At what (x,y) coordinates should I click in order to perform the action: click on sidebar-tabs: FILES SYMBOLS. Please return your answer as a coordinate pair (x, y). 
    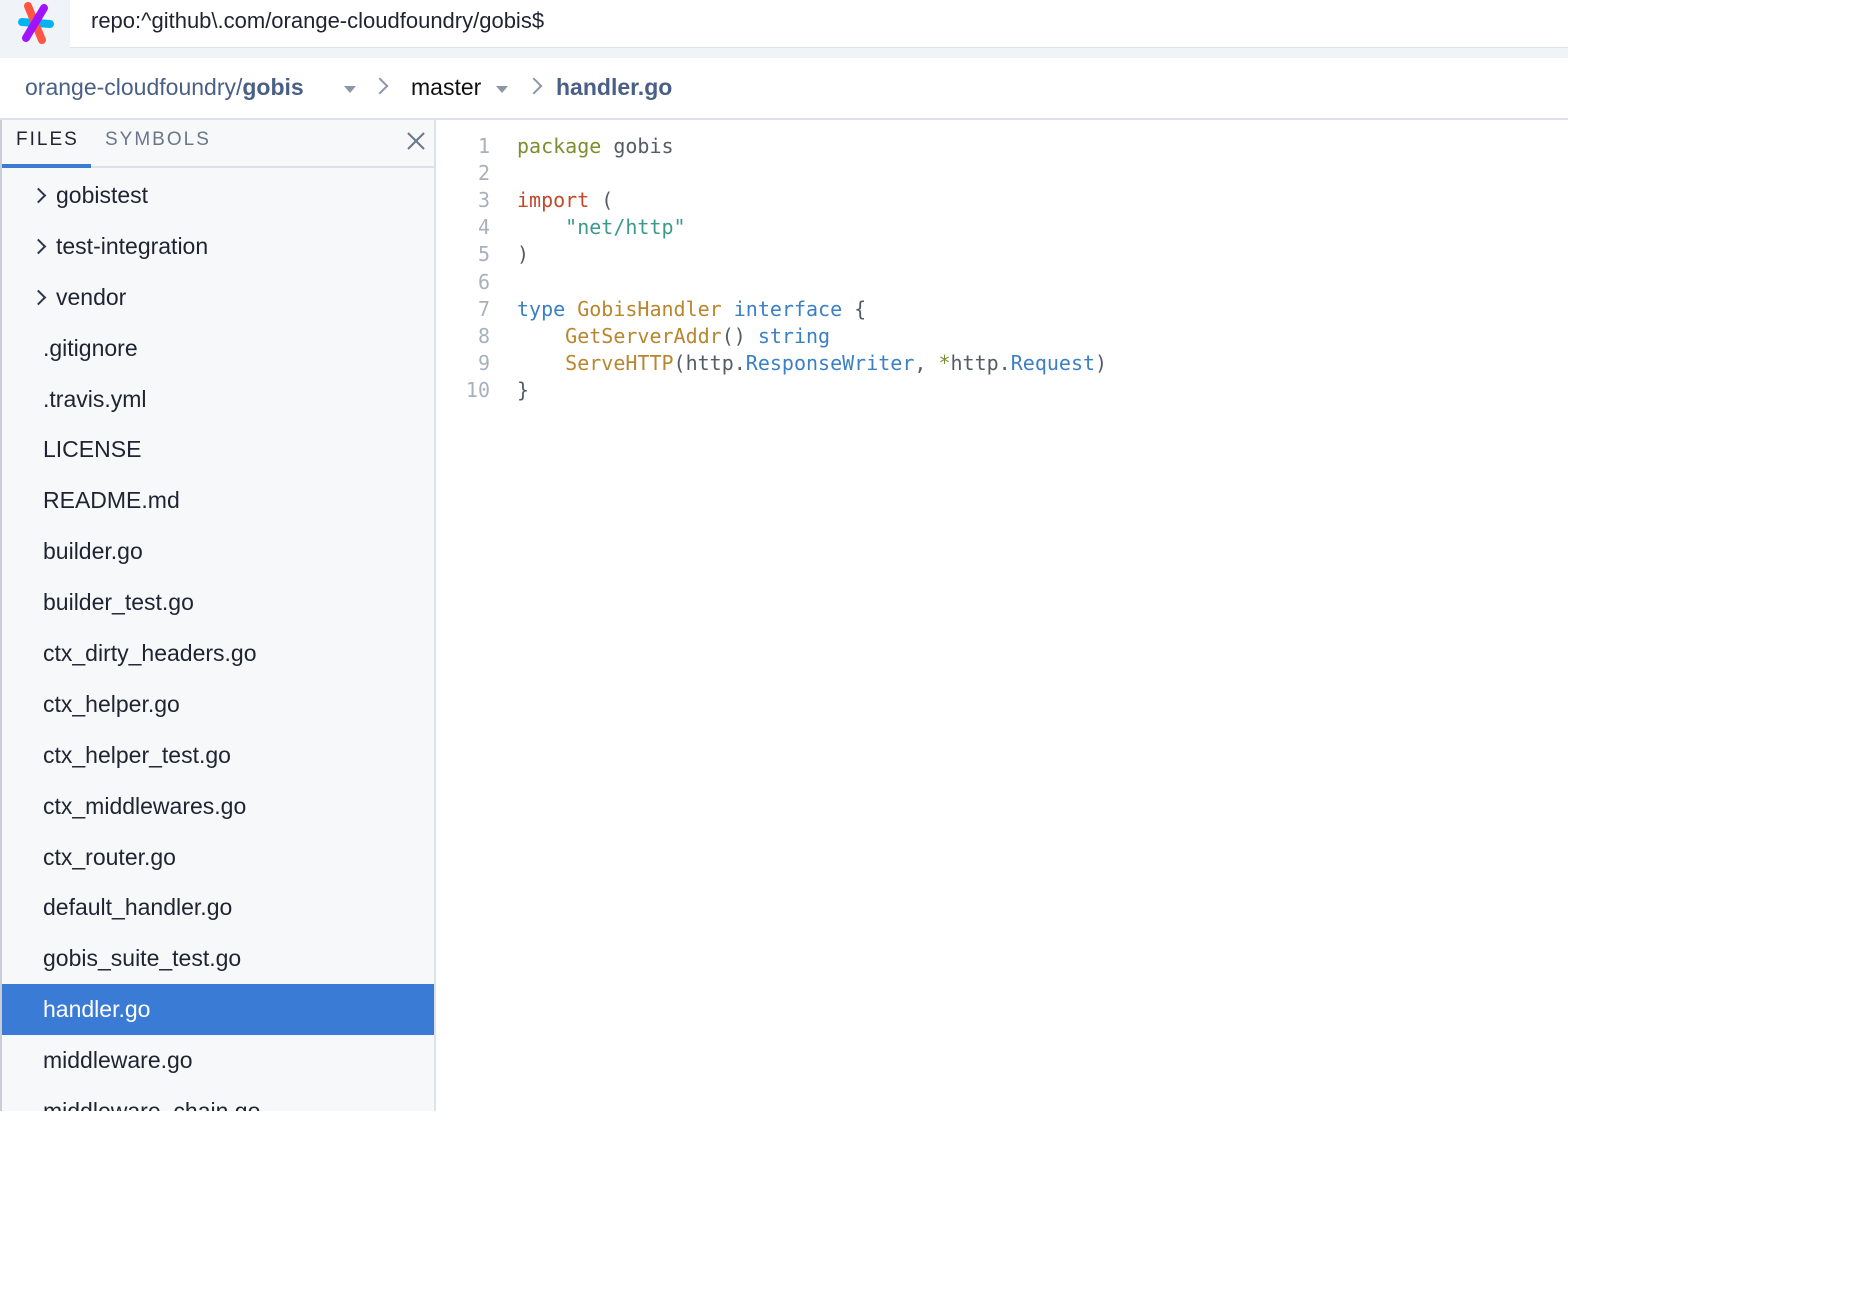
    Looking at the image, I should click on (218, 144).